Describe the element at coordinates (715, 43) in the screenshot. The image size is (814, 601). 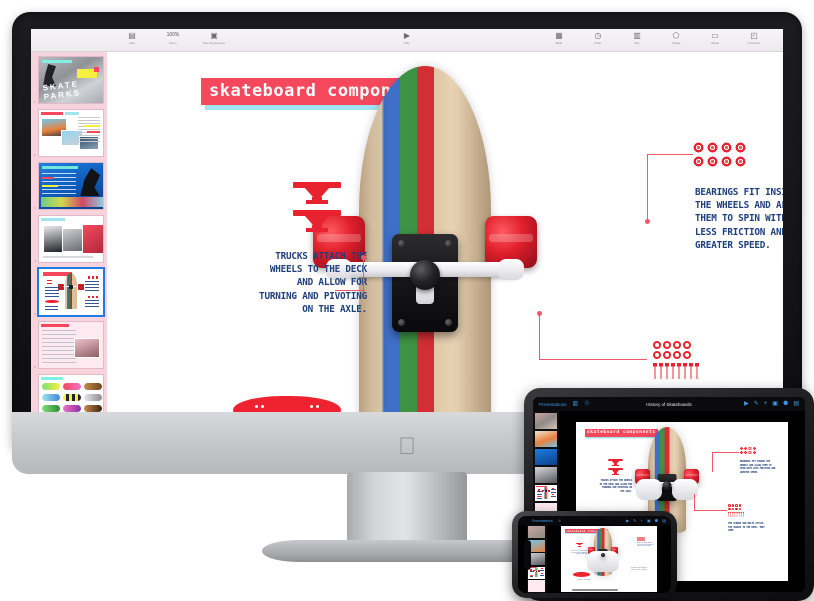
I see `toolbar-media-label: Media` at that location.